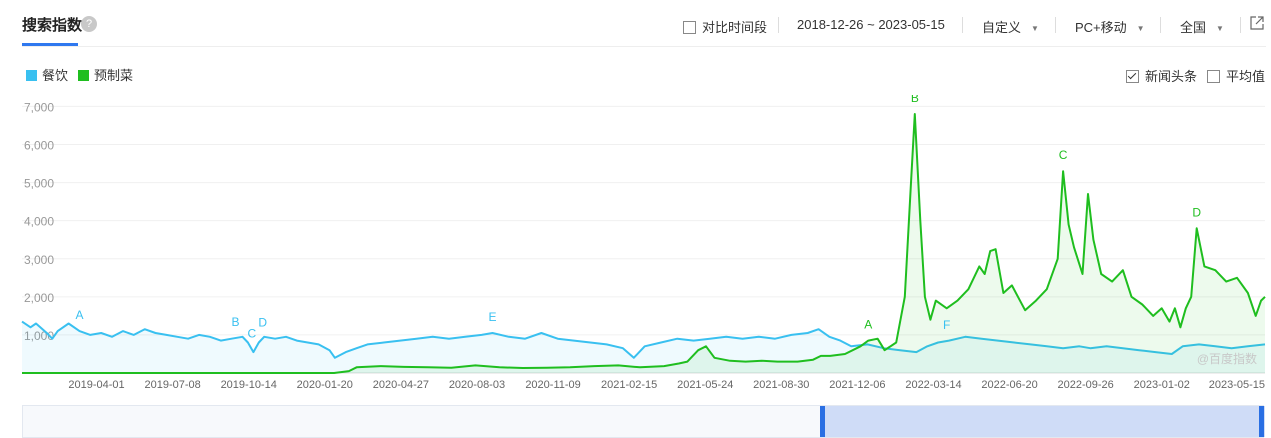 Image resolution: width=1271 pixels, height=438 pixels. What do you see at coordinates (96, 385) in the screenshot?
I see `x-tick-label: 2019-04-01` at bounding box center [96, 385].